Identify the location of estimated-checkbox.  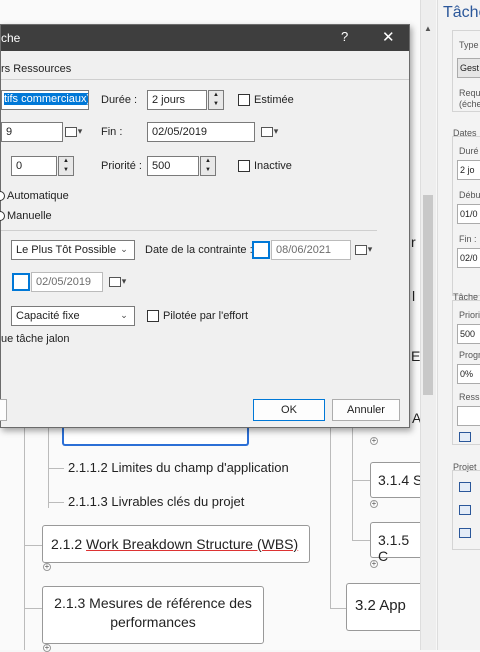
(244, 100).